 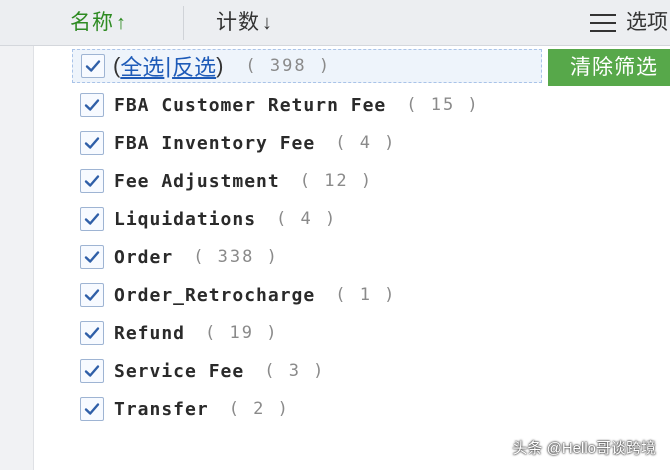 I want to click on filter-list-item: Transfer ( 2 ), so click(x=305, y=409).